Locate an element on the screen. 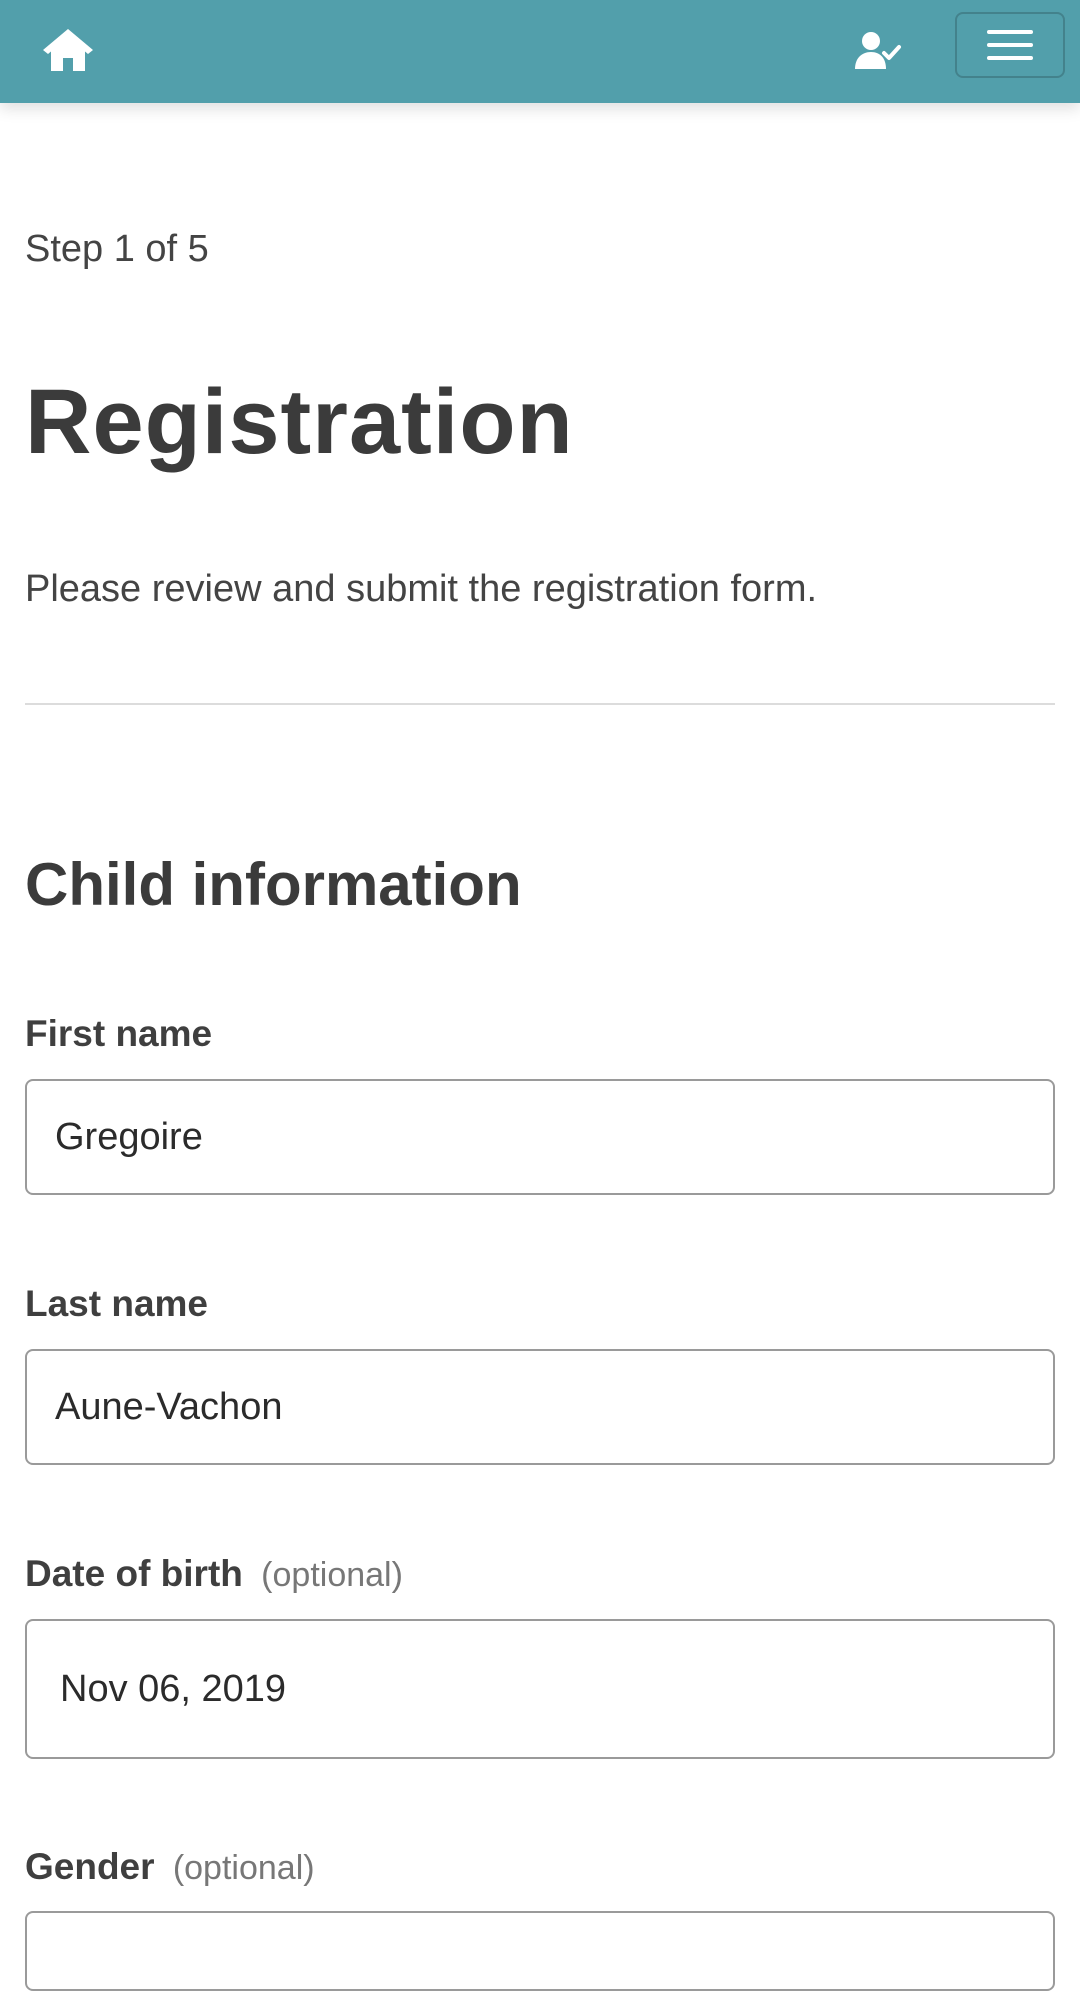 The width and height of the screenshot is (1080, 1991). home-link is located at coordinates (68, 50).